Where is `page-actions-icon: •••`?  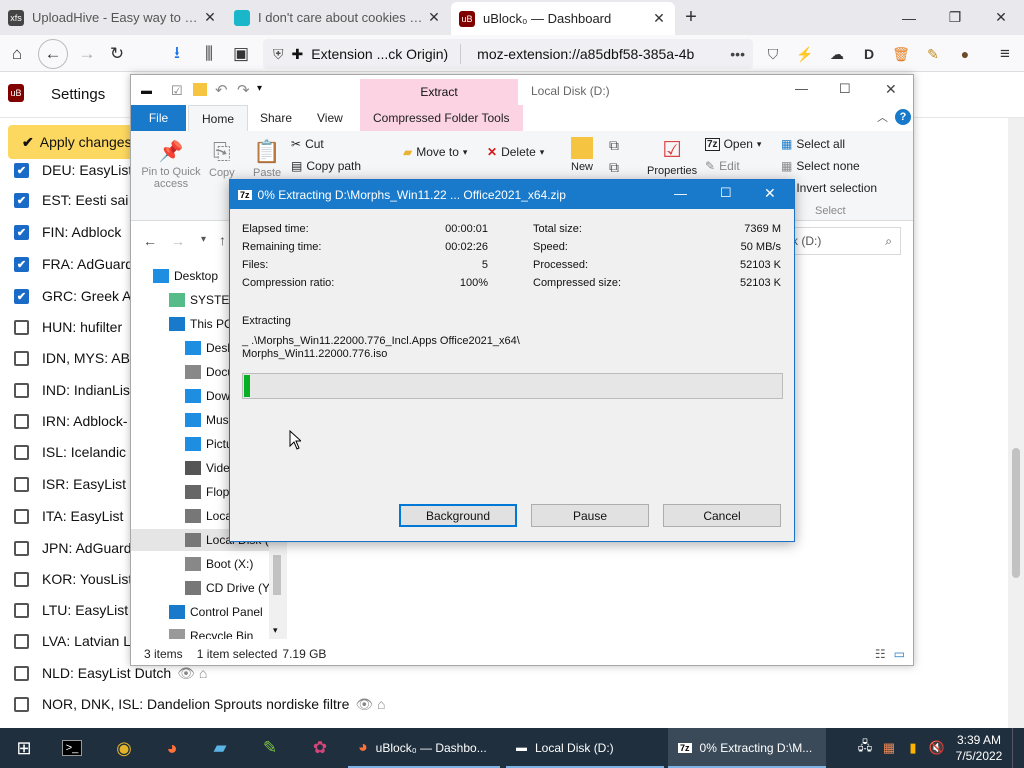
page-actions-icon: ••• is located at coordinates (741, 54).